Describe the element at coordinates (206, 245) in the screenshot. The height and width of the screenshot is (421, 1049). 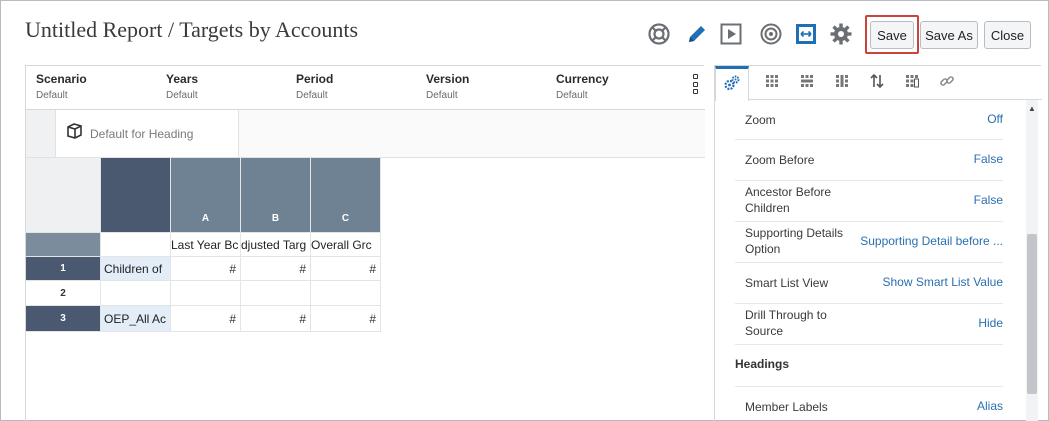
I see `column-title-a: Last Year Bc` at that location.